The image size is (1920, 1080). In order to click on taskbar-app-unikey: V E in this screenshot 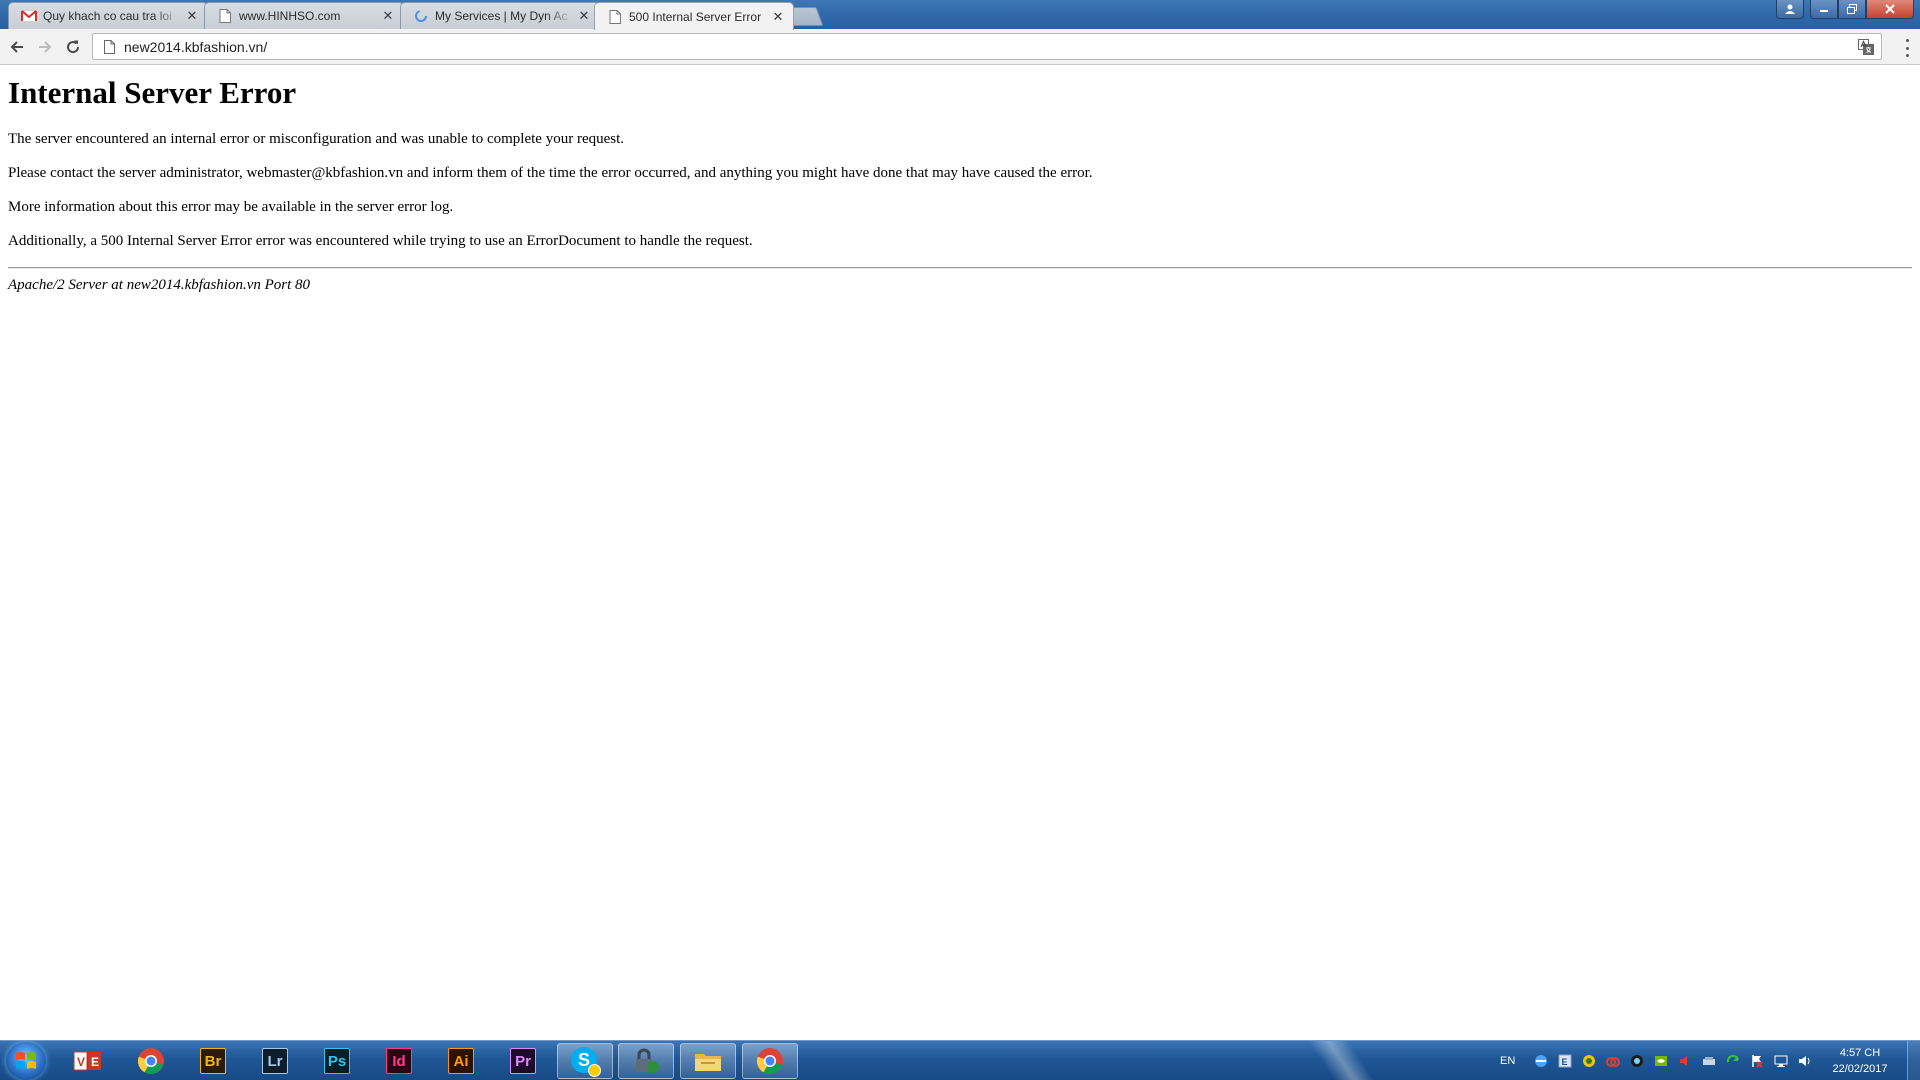, I will do `click(88, 1061)`.